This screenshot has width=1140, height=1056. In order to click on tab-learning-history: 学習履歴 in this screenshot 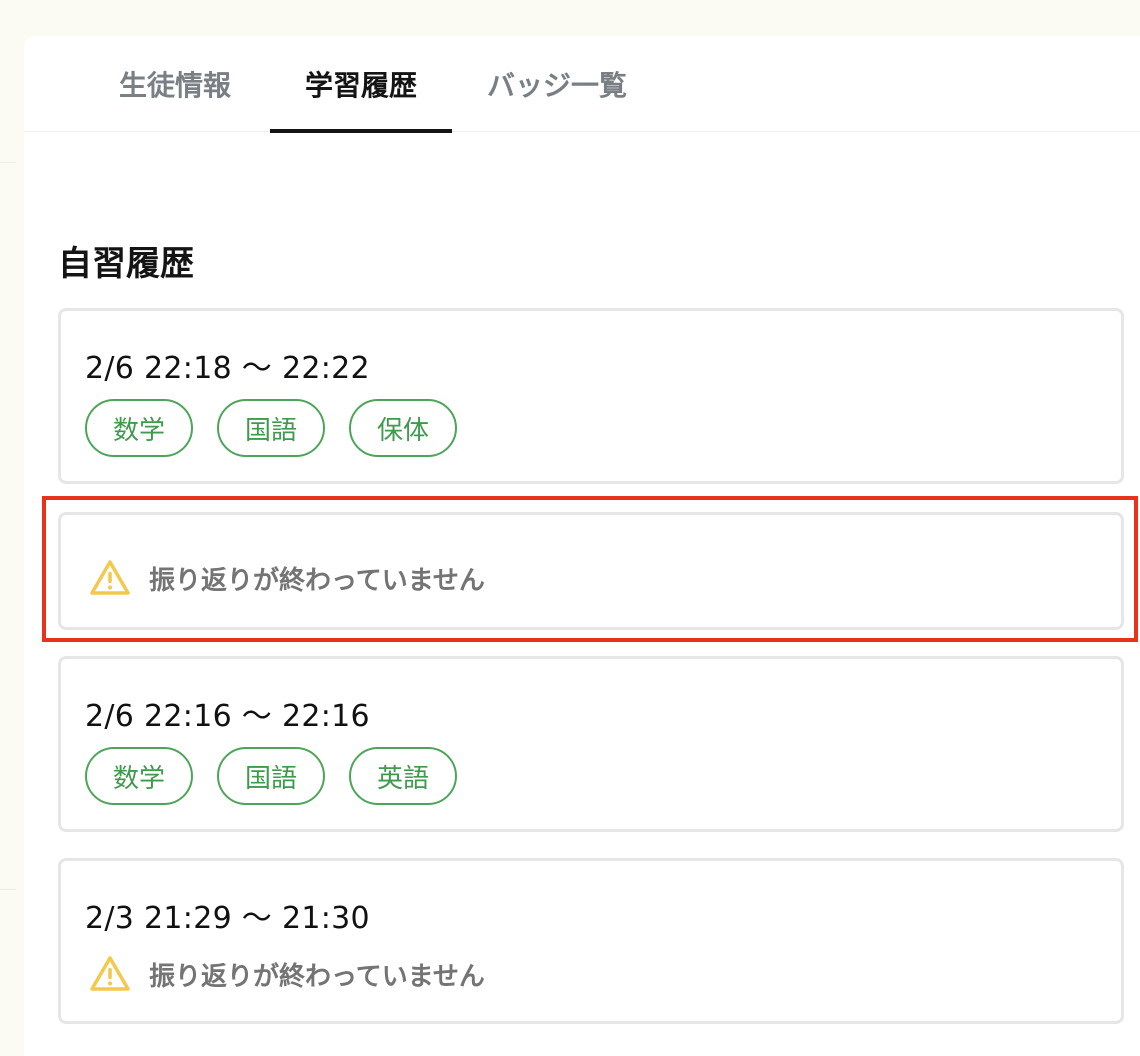, I will do `click(361, 84)`.